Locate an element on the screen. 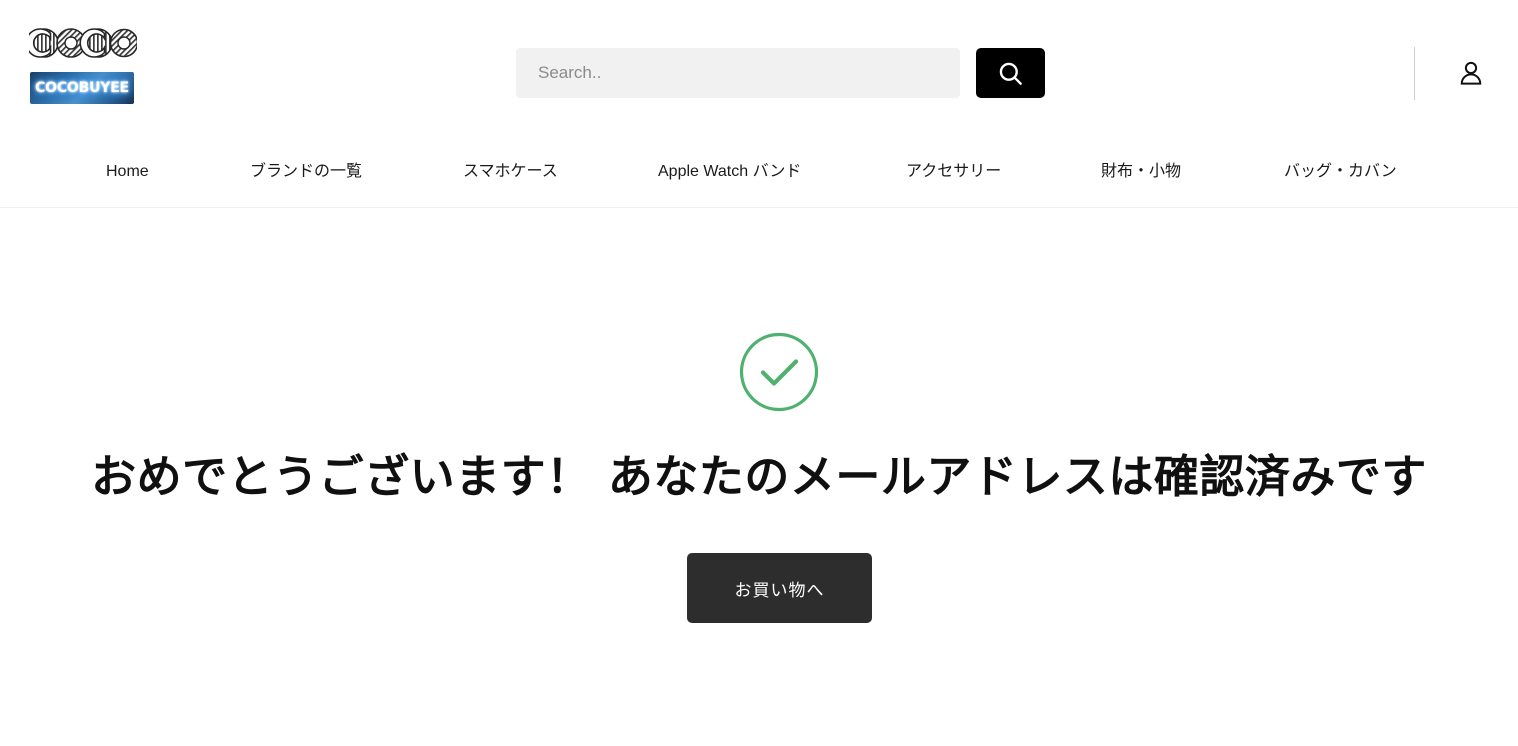  search-icon is located at coordinates (1010, 73).